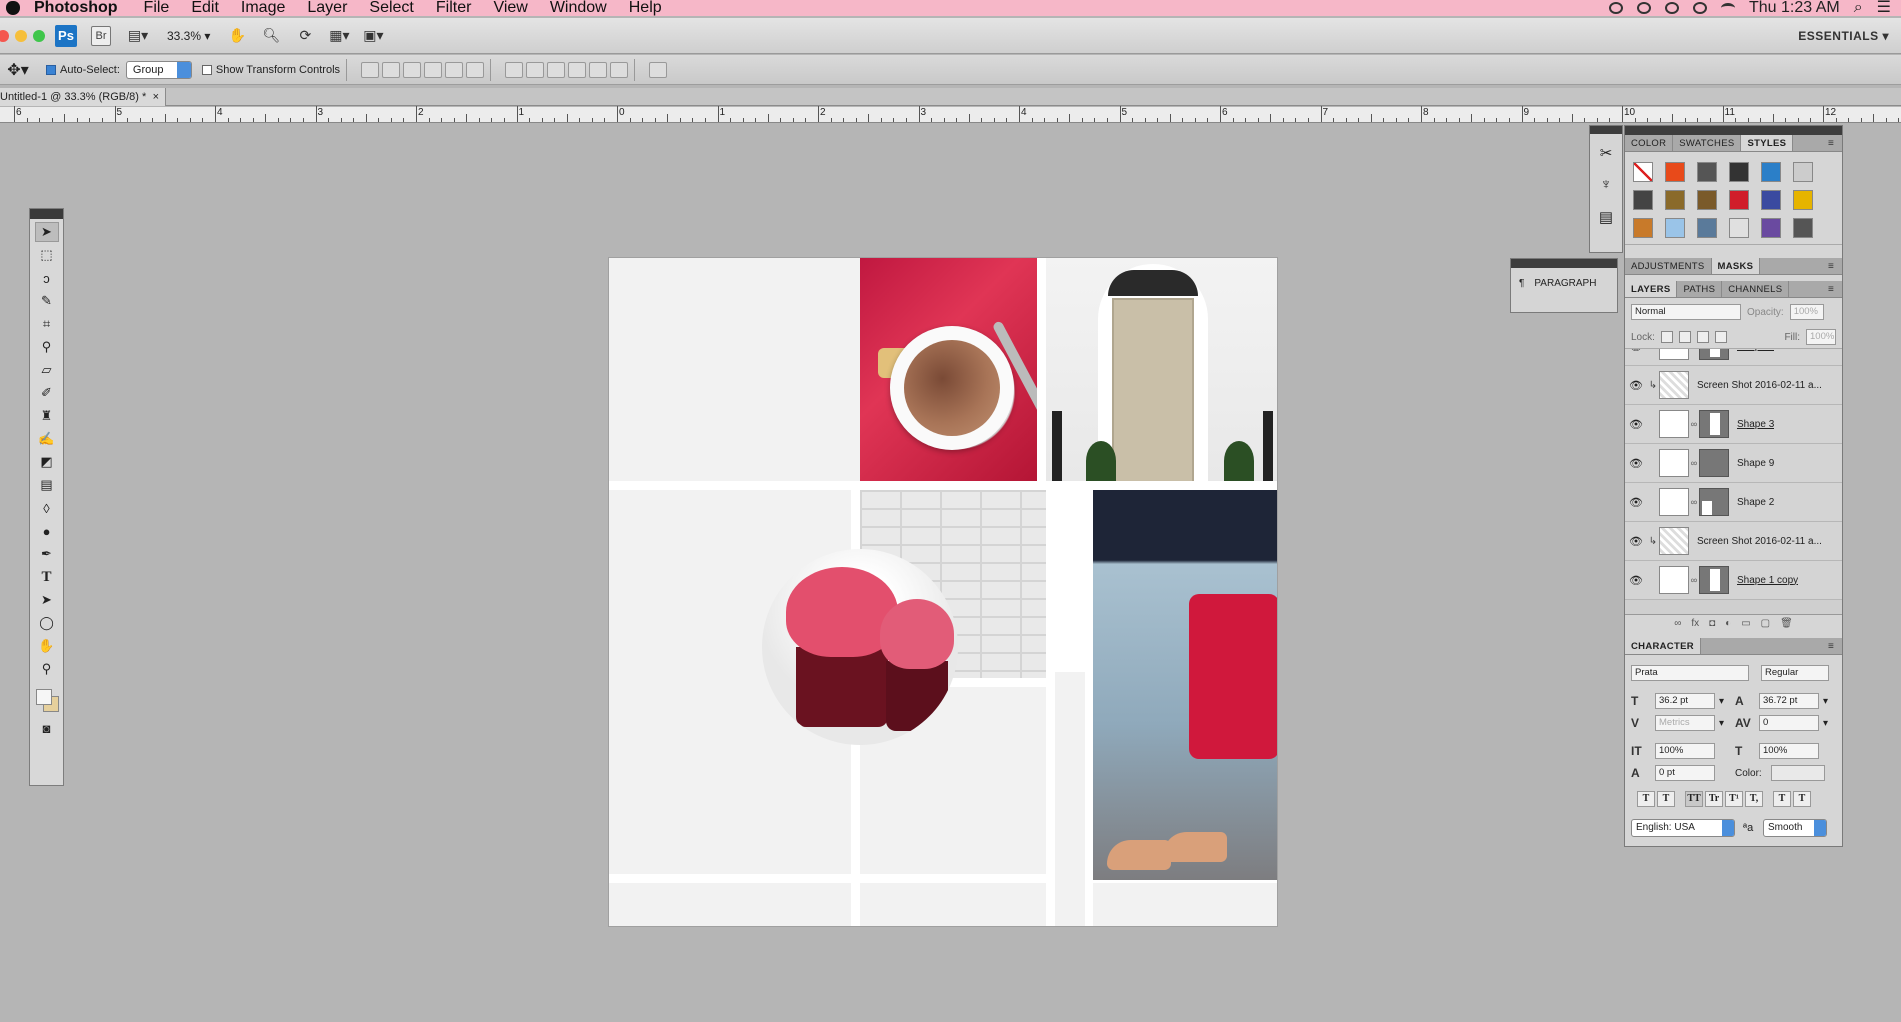 This screenshot has height=1022, width=1901. Describe the element at coordinates (1685, 773) in the screenshot. I see `baseline-shift-input: 0 pt` at that location.